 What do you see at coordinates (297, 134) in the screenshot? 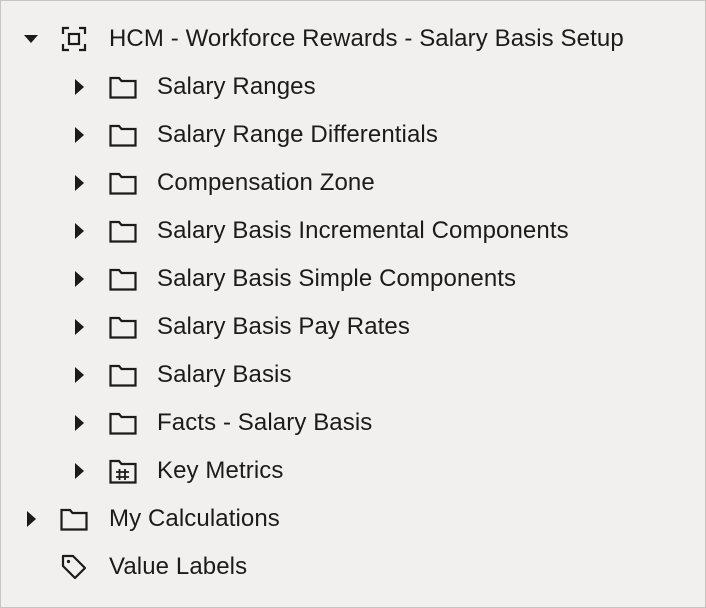
I see `tree-node-label: Salary Range Differentials` at bounding box center [297, 134].